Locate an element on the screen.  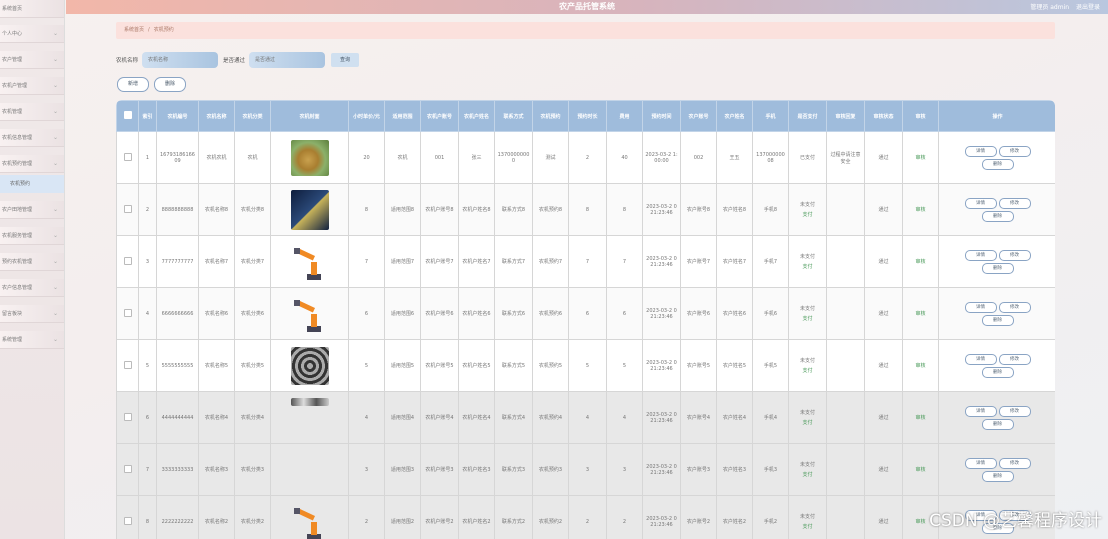
sidebar-subitem-reservation: 农机预约 is located at coordinates (32, 184).